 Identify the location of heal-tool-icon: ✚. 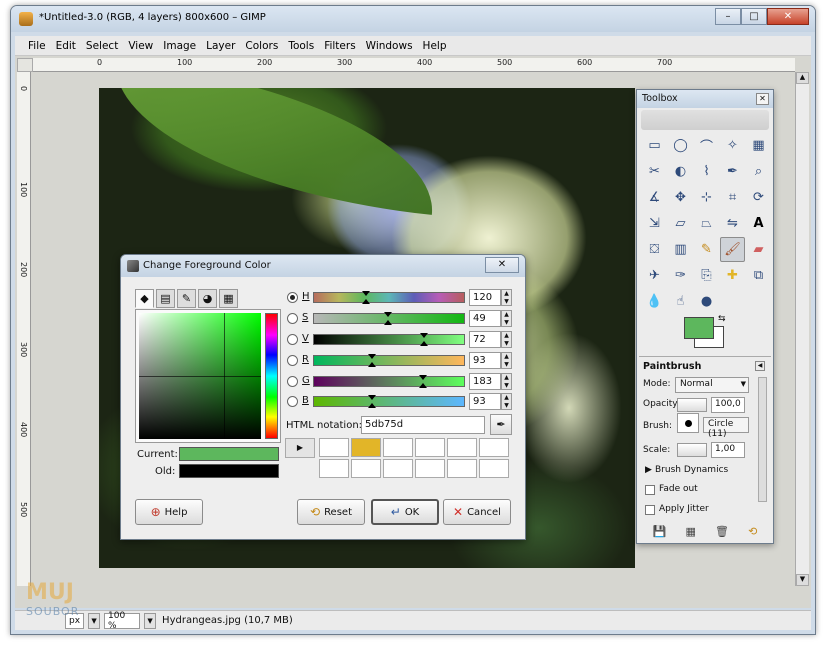
(732, 275).